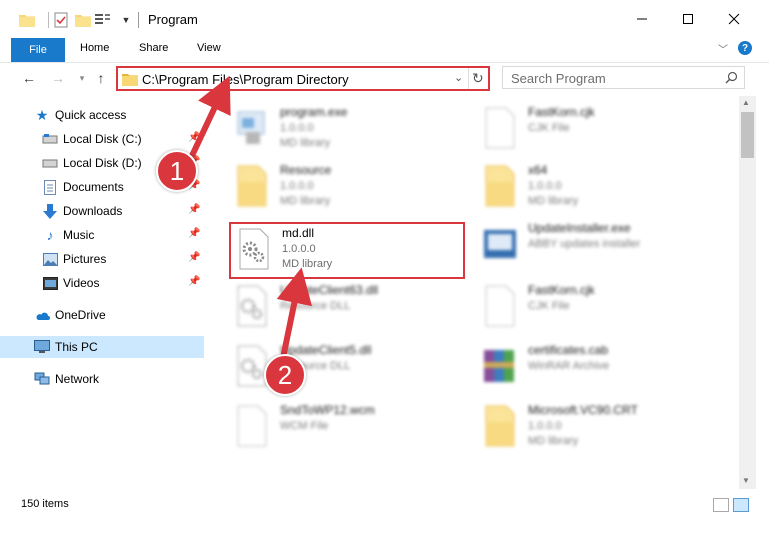 This screenshot has width=769, height=534. What do you see at coordinates (558, 78) in the screenshot?
I see `search-placeholder: Search Program` at bounding box center [558, 78].